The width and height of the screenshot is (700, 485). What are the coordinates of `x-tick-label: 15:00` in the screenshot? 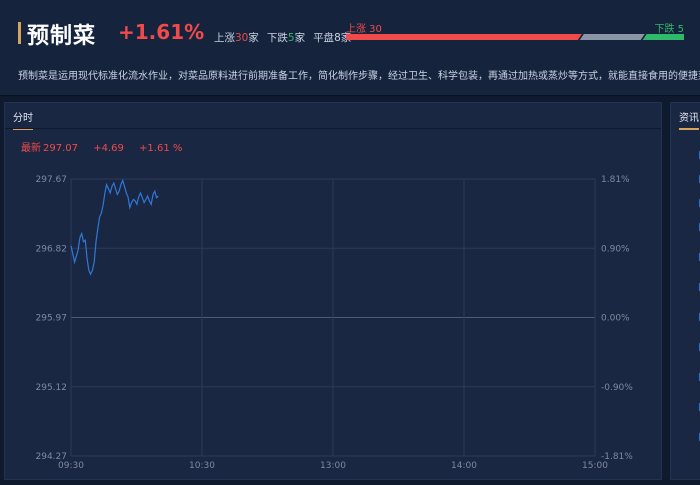 It's located at (595, 466).